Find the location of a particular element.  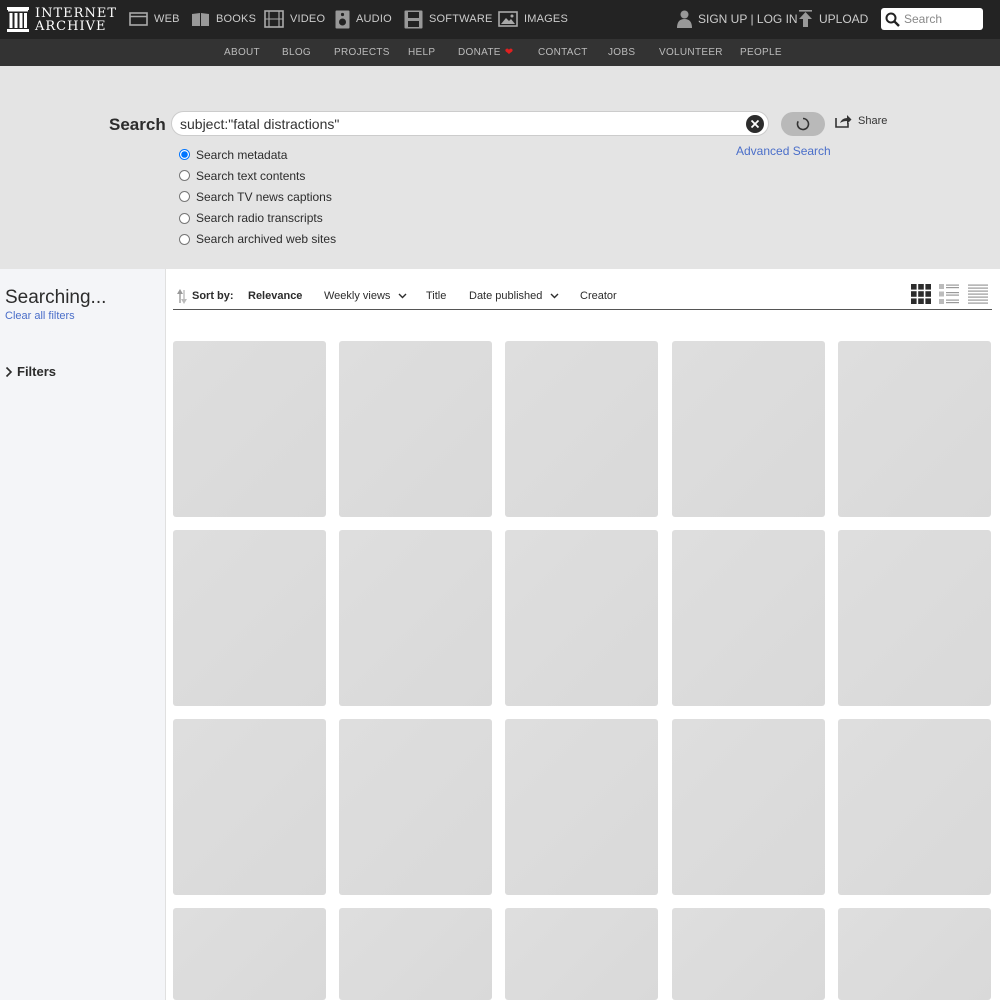

sort-direction-icon is located at coordinates (182, 296).